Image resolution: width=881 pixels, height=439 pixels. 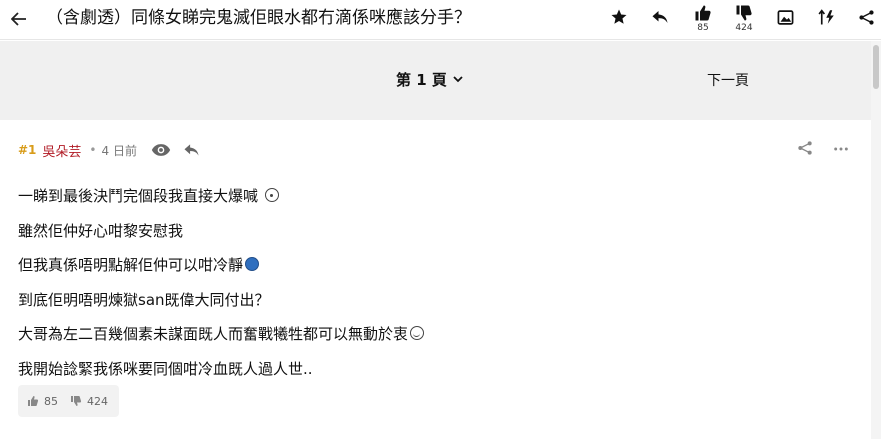 What do you see at coordinates (703, 28) in the screenshot?
I see `thread-like-count: 85` at bounding box center [703, 28].